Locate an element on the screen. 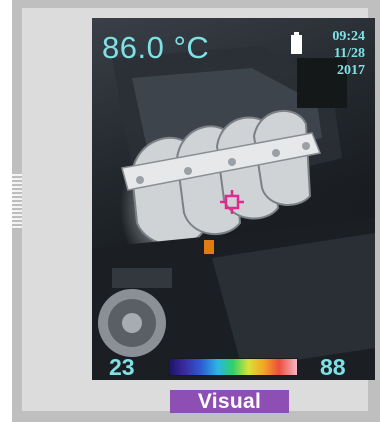 This screenshot has height=422, width=380. range-max-value: 88 is located at coordinates (333, 367).